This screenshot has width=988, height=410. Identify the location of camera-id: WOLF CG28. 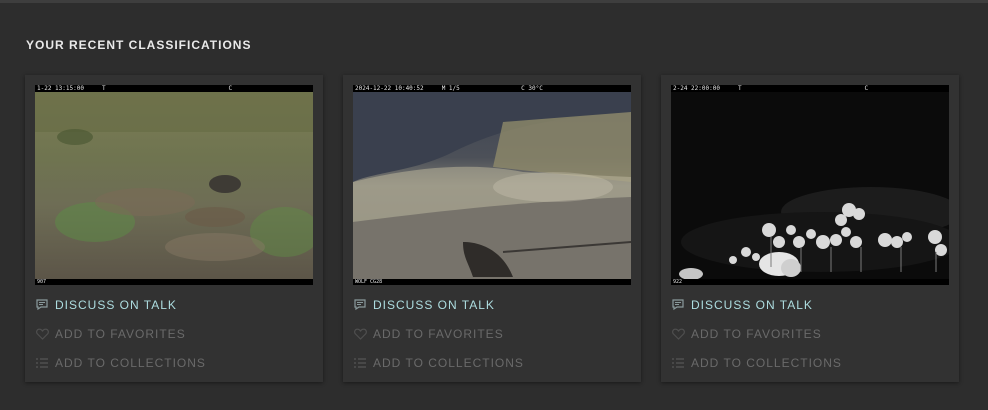
(492, 282).